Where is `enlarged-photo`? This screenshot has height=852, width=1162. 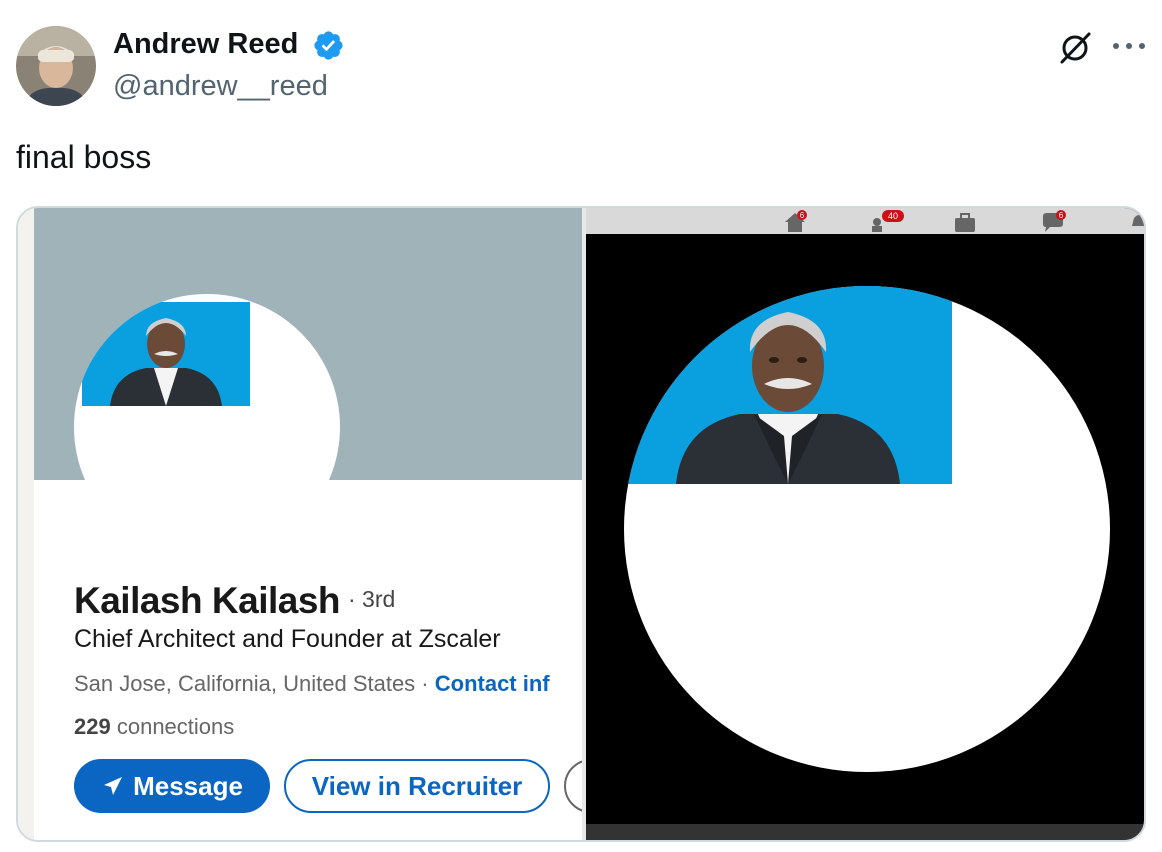 enlarged-photo is located at coordinates (788, 385).